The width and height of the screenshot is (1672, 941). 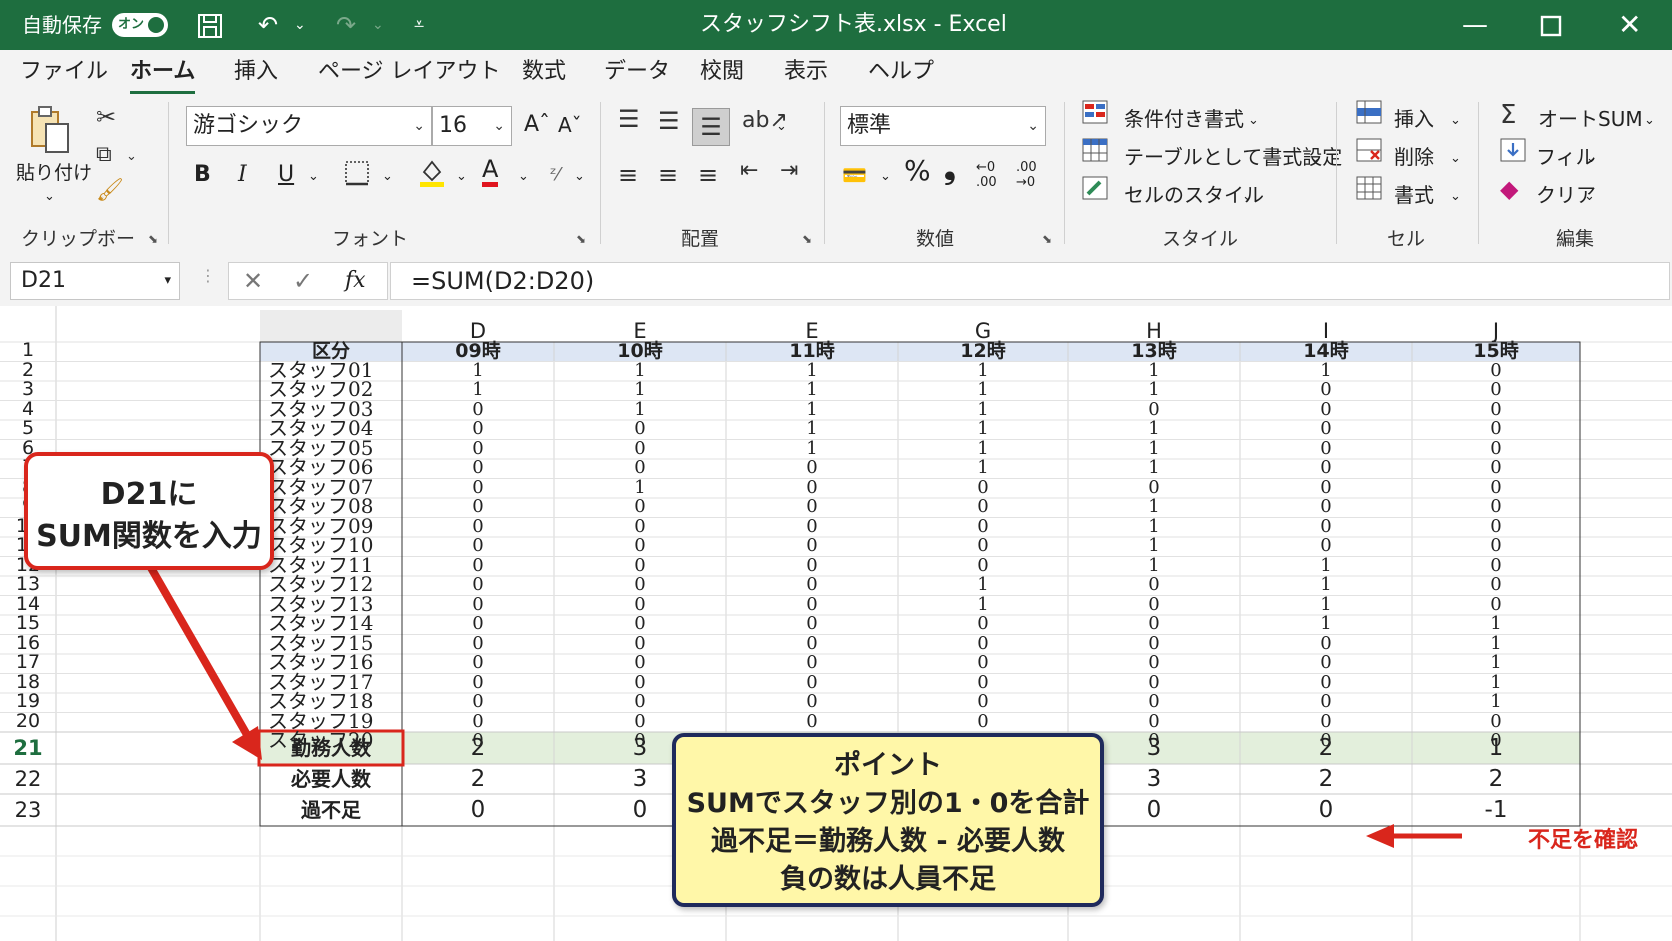 What do you see at coordinates (1030, 281) in the screenshot?
I see `formula-input: =SUM(D2:D20)` at bounding box center [1030, 281].